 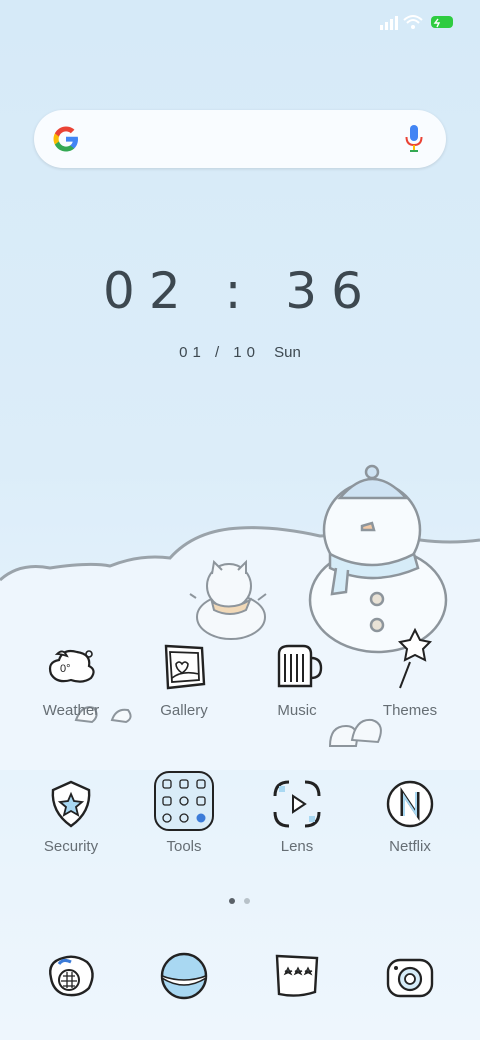 I want to click on app-themes: Themes, so click(x=410, y=679).